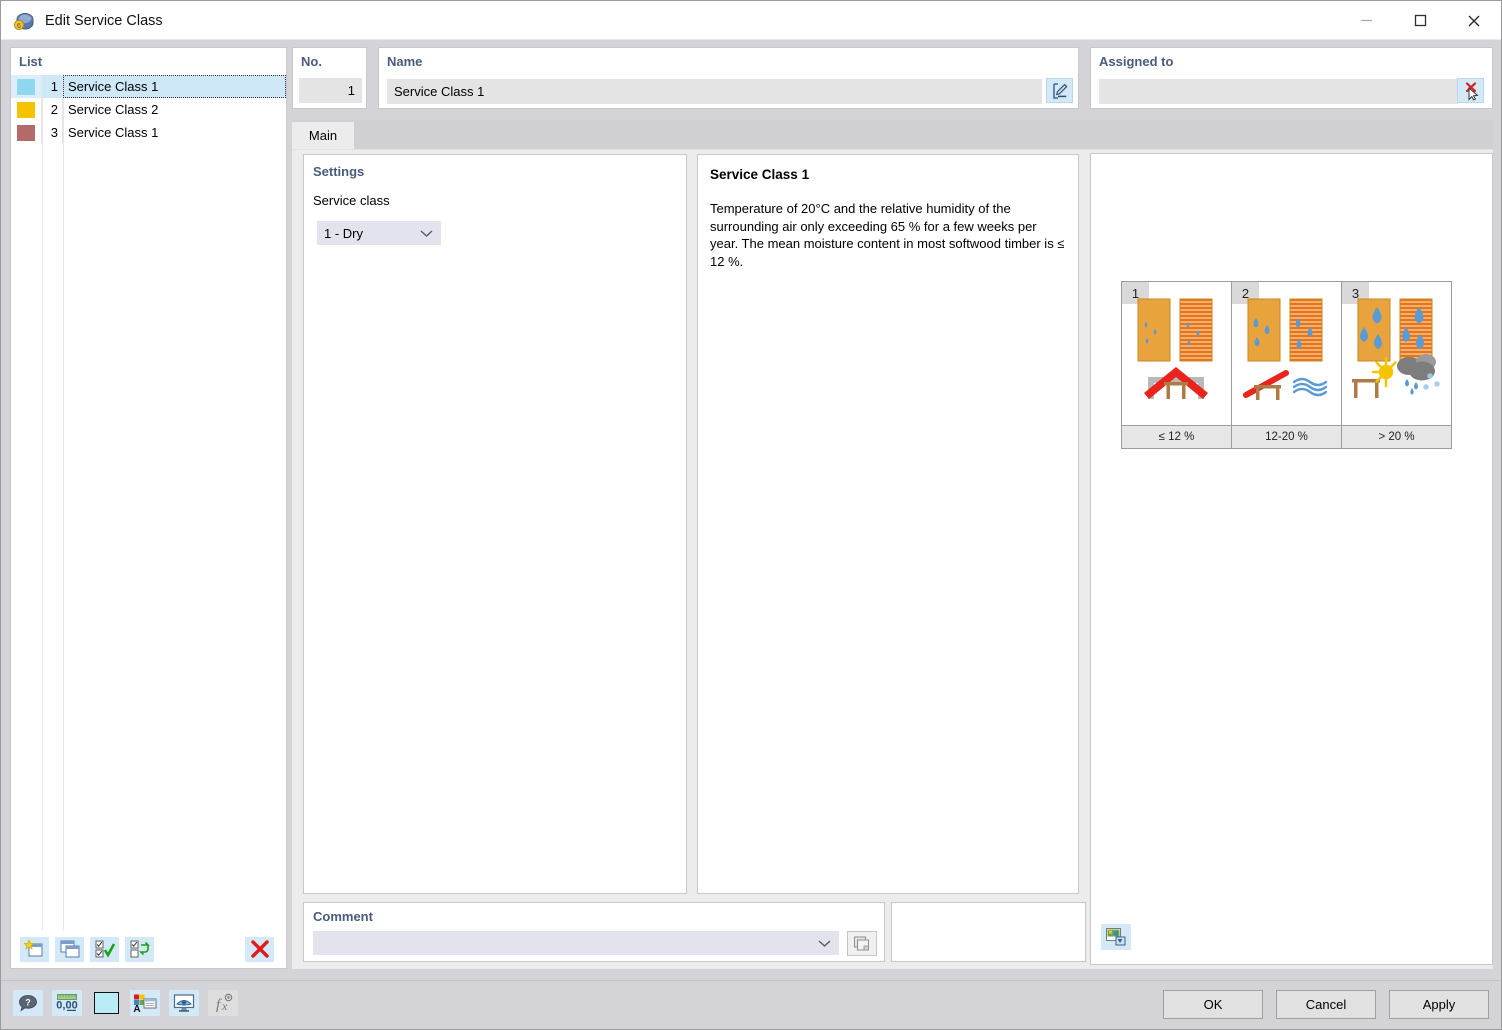 The image size is (1502, 1030). Describe the element at coordinates (1396, 353) in the screenshot. I see `figure-artwork: 3` at that location.